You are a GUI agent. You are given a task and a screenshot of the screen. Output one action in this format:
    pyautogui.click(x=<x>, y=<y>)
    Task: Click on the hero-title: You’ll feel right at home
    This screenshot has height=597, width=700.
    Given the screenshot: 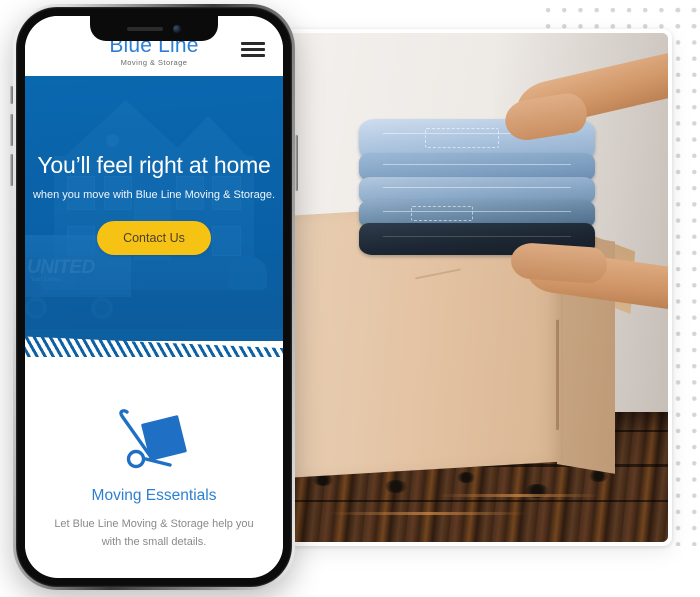 What is the action you would take?
    pyautogui.click(x=154, y=165)
    